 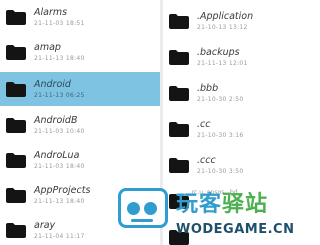 I want to click on file-name: AndroLua, so click(x=57, y=155).